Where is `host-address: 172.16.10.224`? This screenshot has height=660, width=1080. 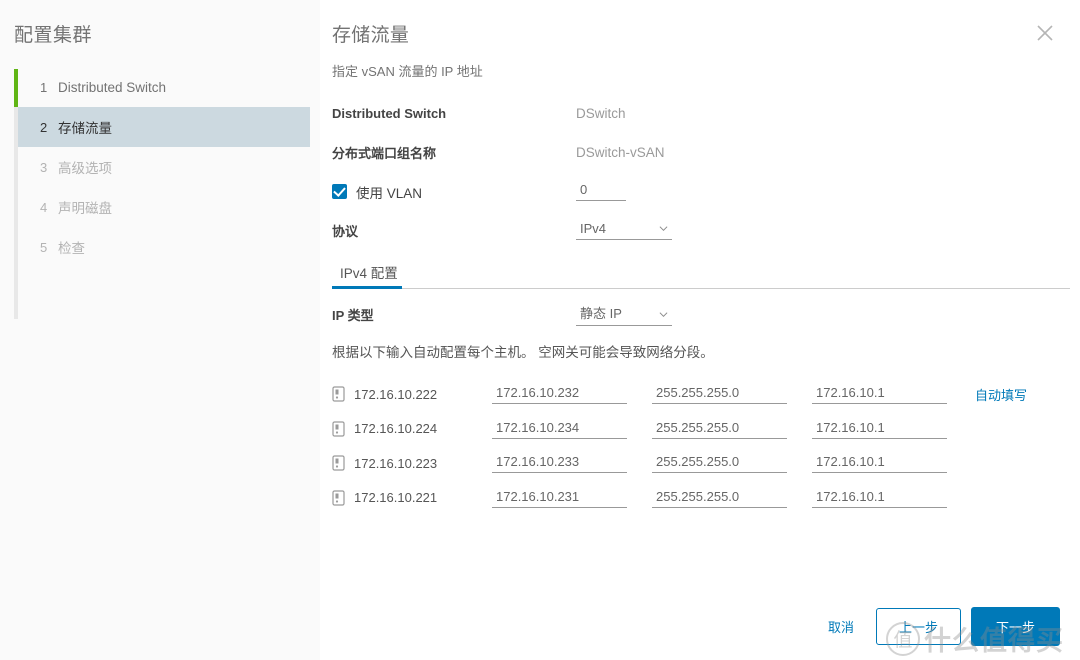
host-address: 172.16.10.224 is located at coordinates (396, 429).